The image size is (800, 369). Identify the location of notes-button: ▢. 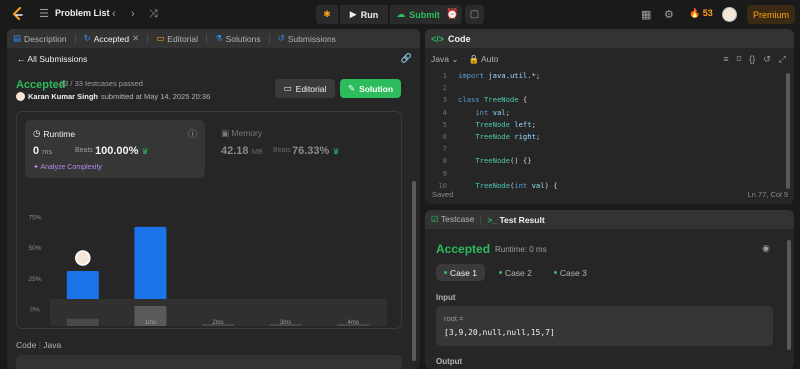
(474, 14).